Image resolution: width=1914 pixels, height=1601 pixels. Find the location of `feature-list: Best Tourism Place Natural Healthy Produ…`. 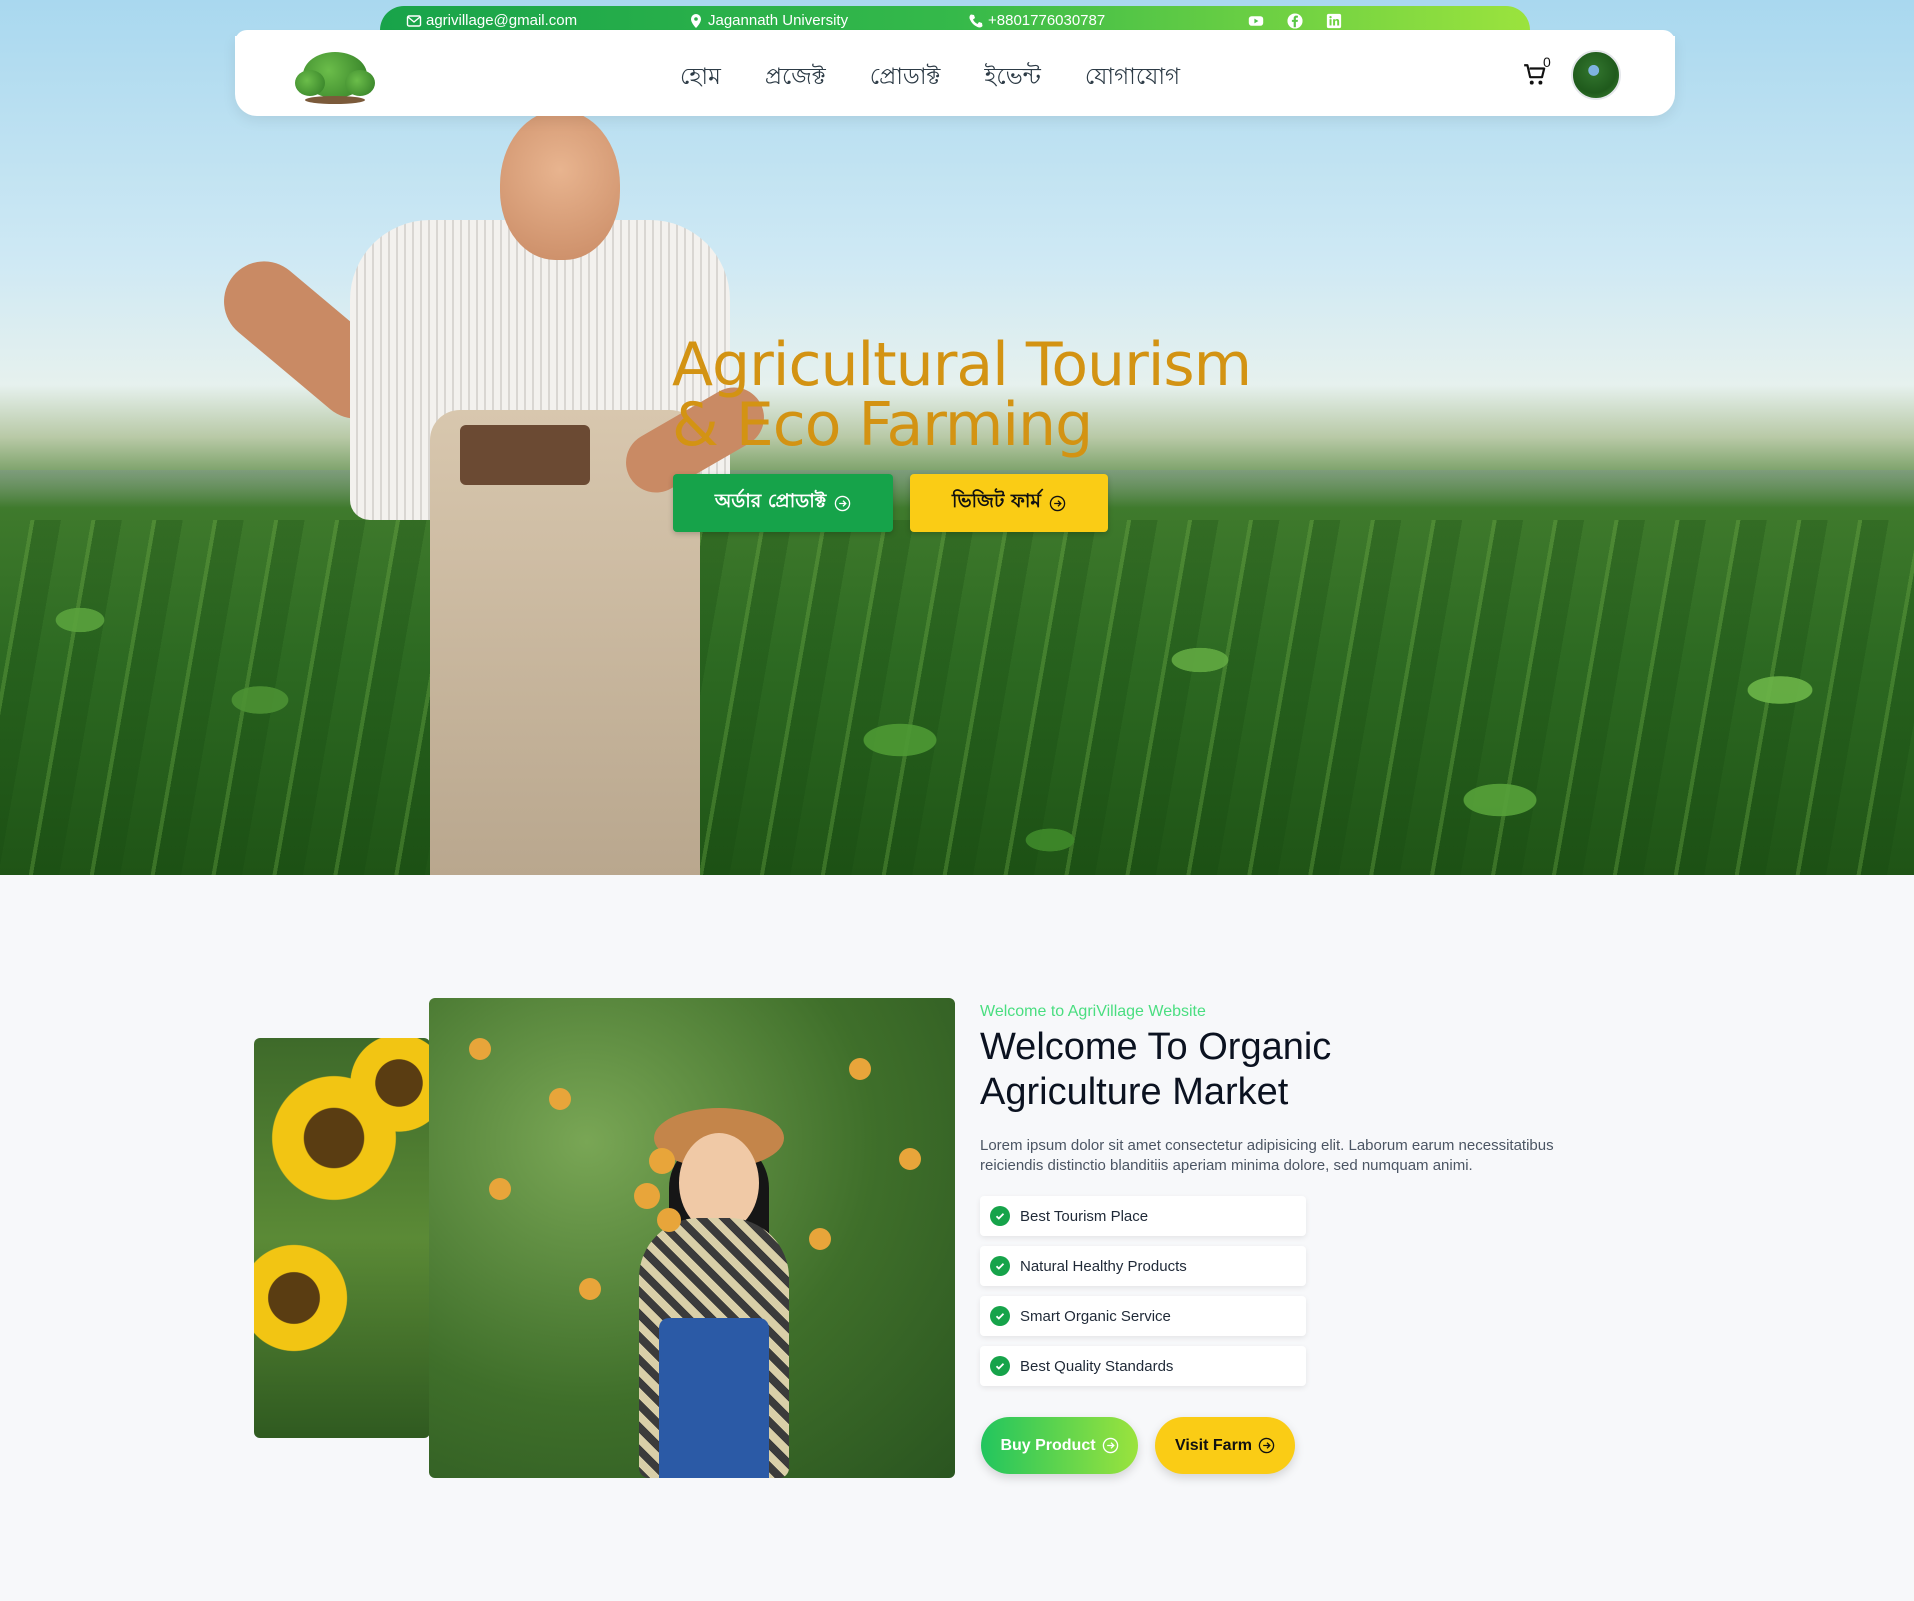

feature-list: Best Tourism Place Natural Healthy Produ… is located at coordinates (1143, 1296).